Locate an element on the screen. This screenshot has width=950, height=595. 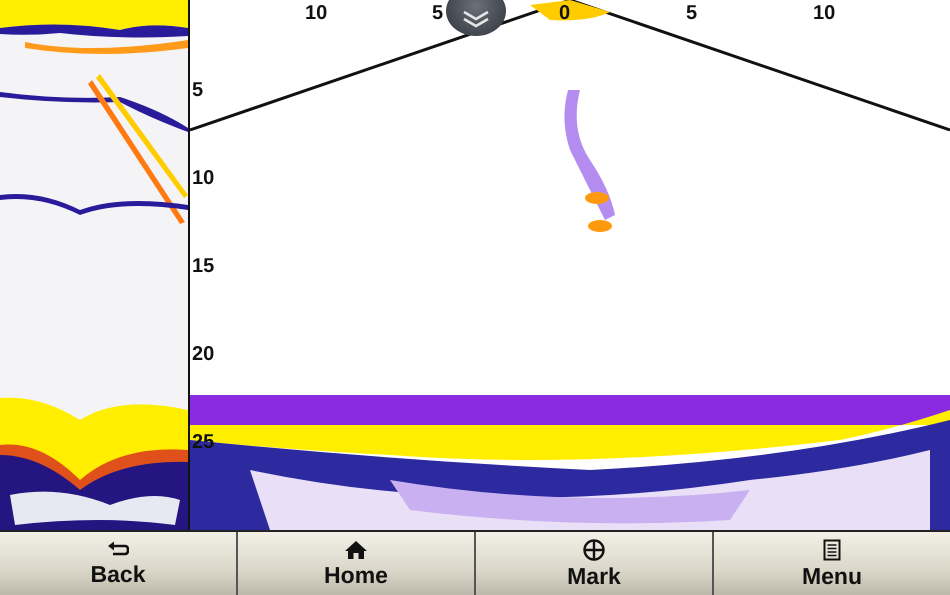
range-label: 0 is located at coordinates (564, 13).